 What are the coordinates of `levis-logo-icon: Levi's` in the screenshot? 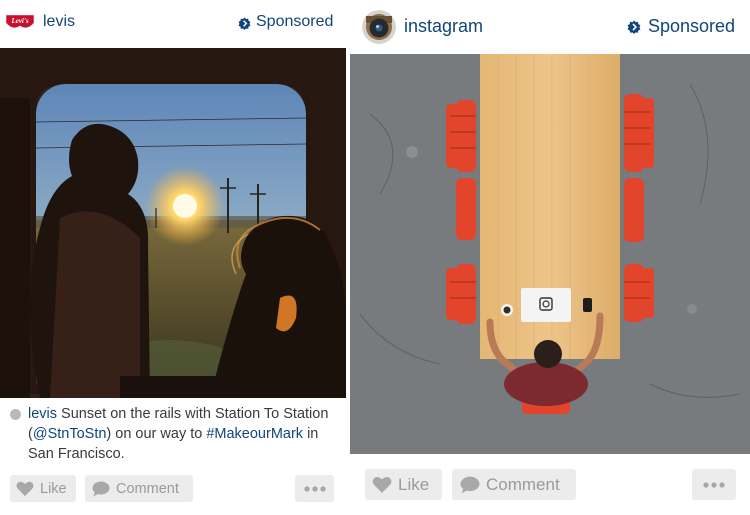 It's located at (20, 23).